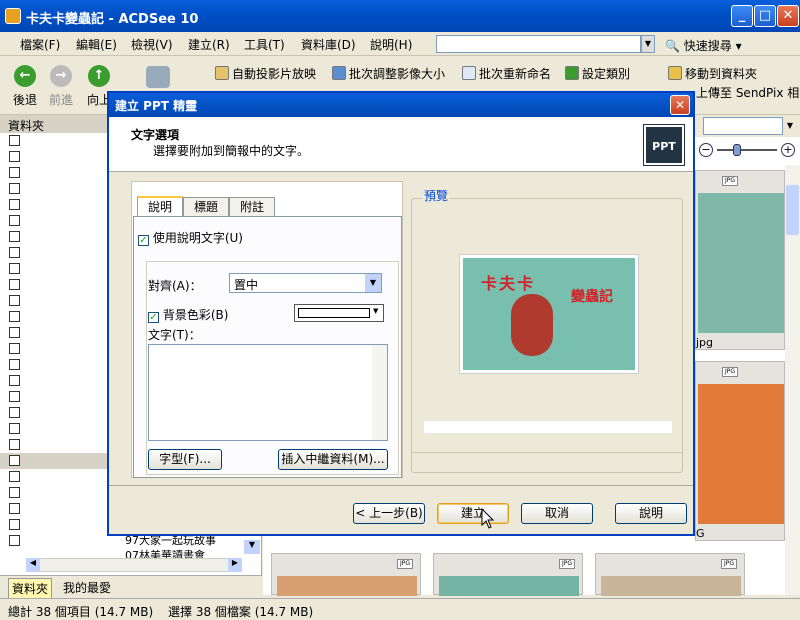 This screenshot has height=620, width=800. I want to click on align-dropdown-icon: ▼, so click(373, 283).